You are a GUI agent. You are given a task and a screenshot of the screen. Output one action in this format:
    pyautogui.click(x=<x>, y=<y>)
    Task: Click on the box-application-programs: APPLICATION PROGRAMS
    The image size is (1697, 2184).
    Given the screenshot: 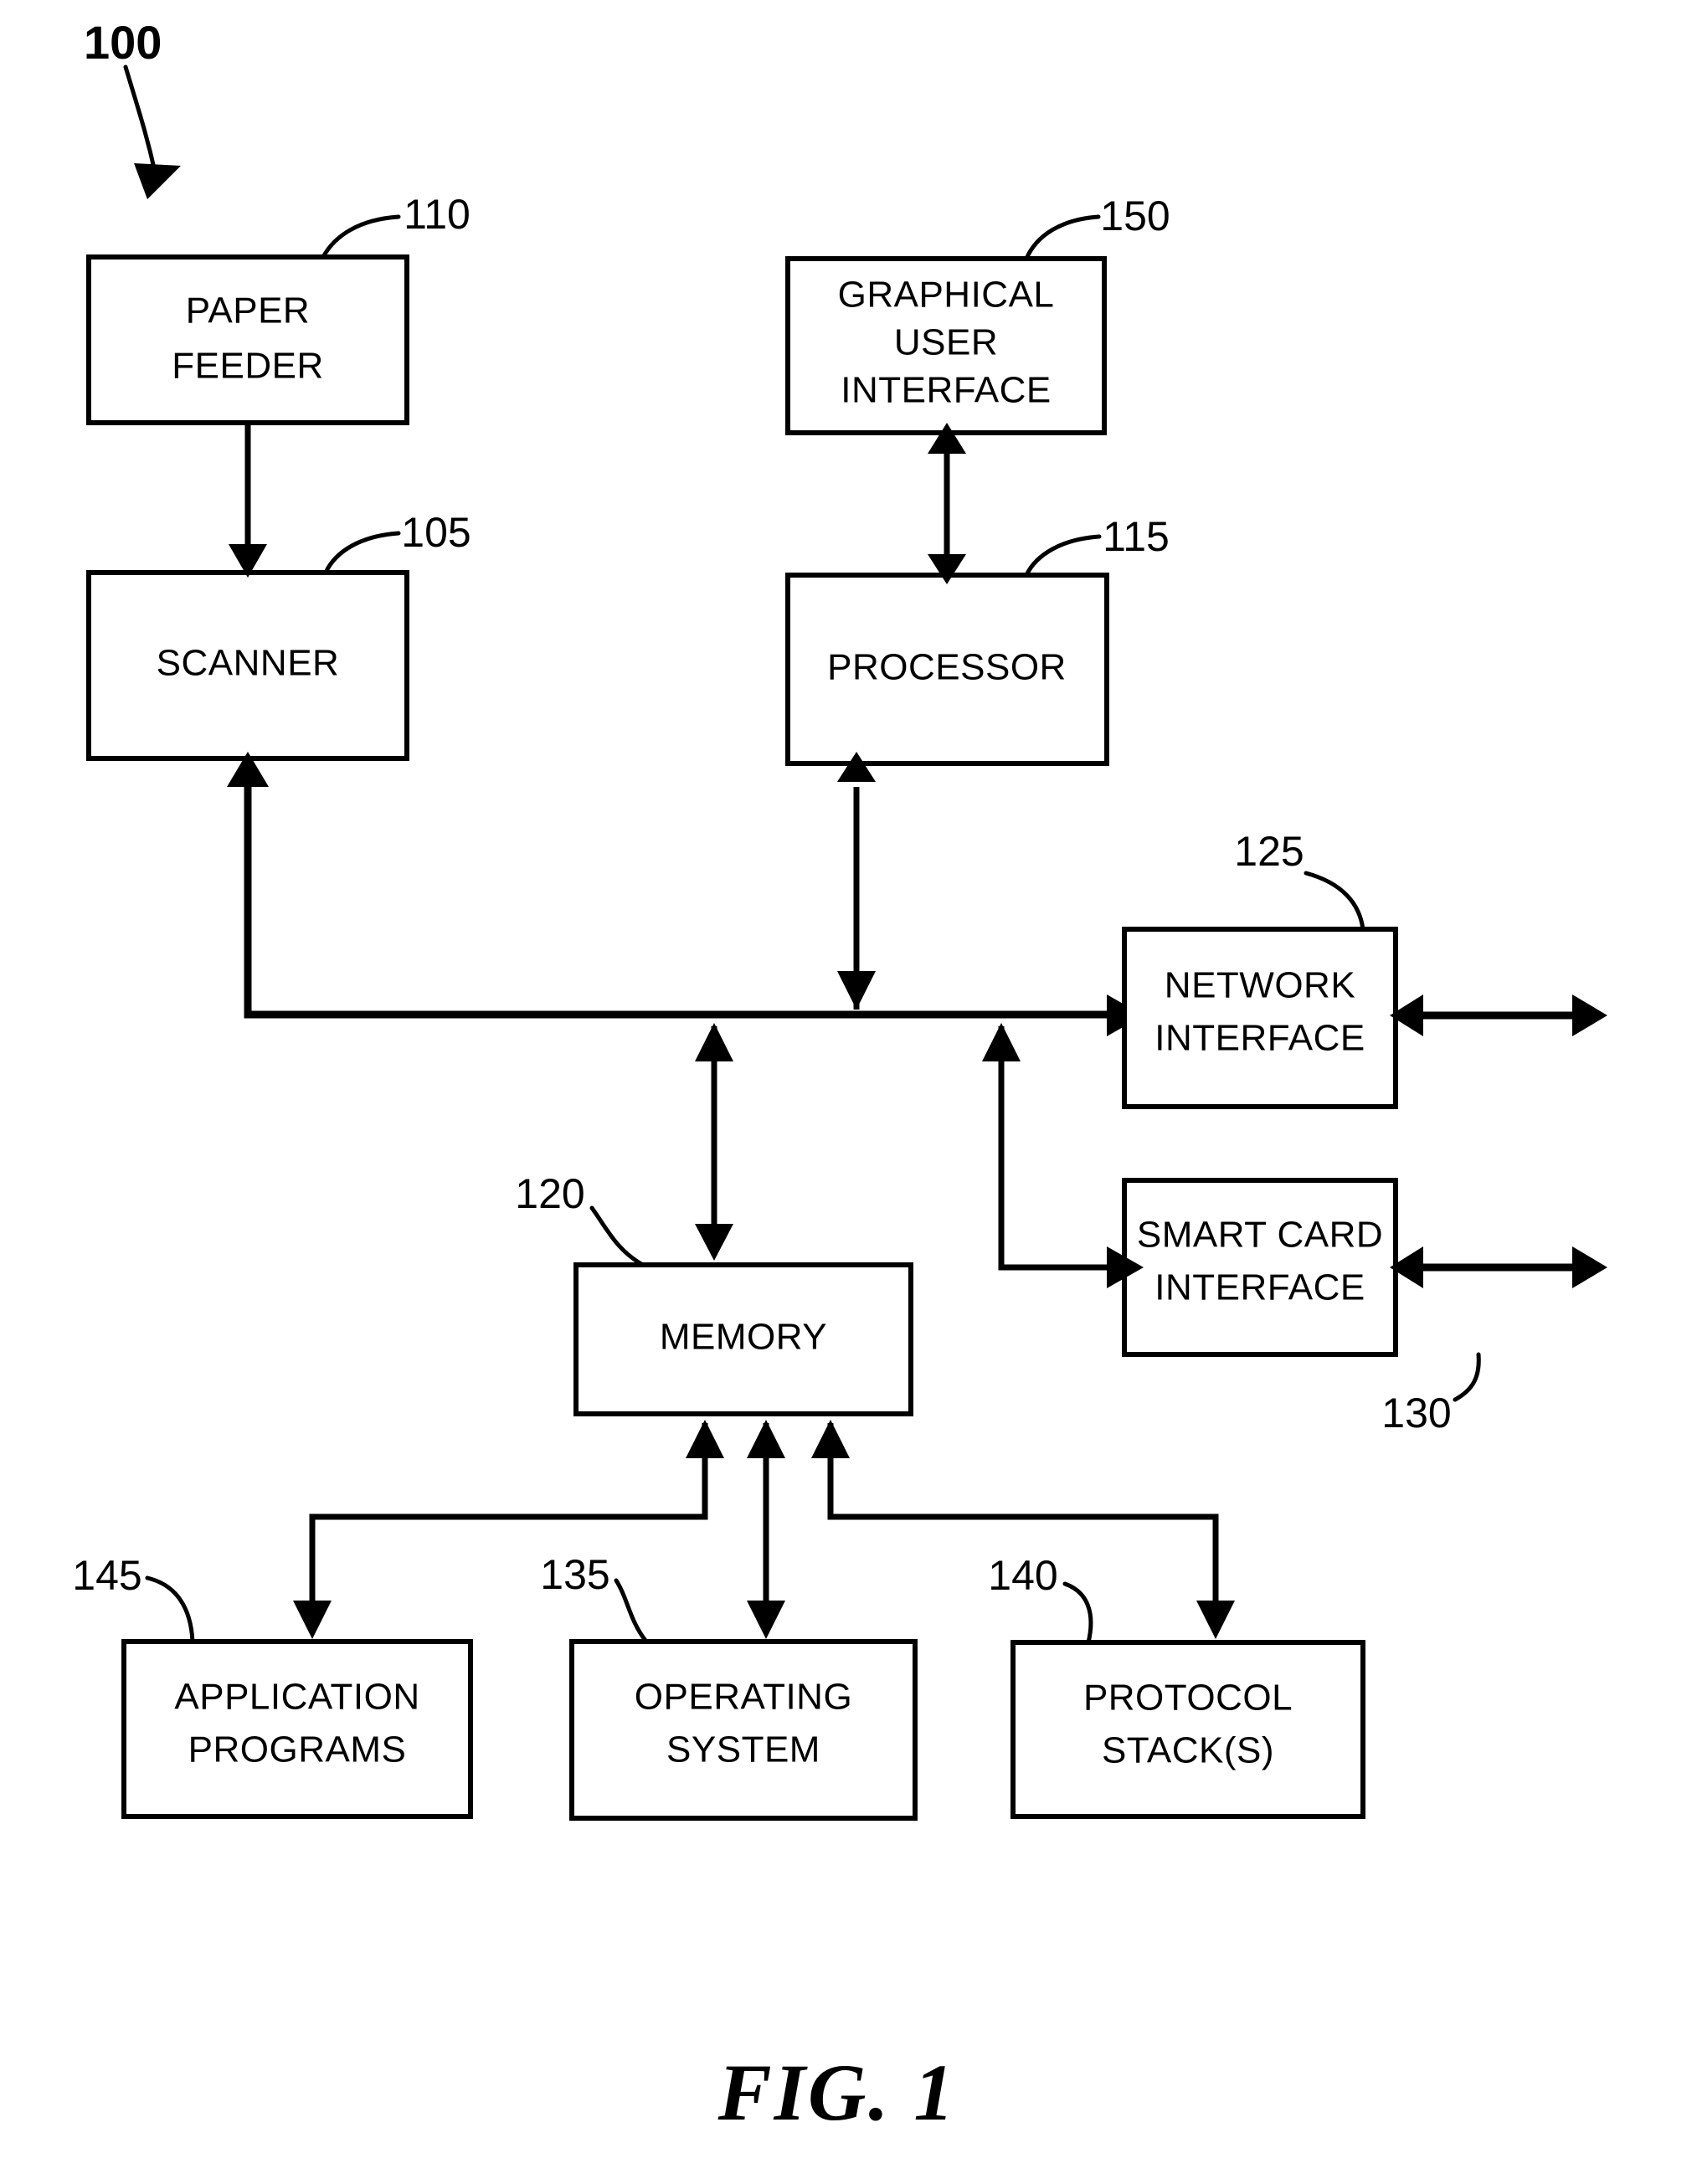 What is the action you would take?
    pyautogui.click(x=297, y=1729)
    